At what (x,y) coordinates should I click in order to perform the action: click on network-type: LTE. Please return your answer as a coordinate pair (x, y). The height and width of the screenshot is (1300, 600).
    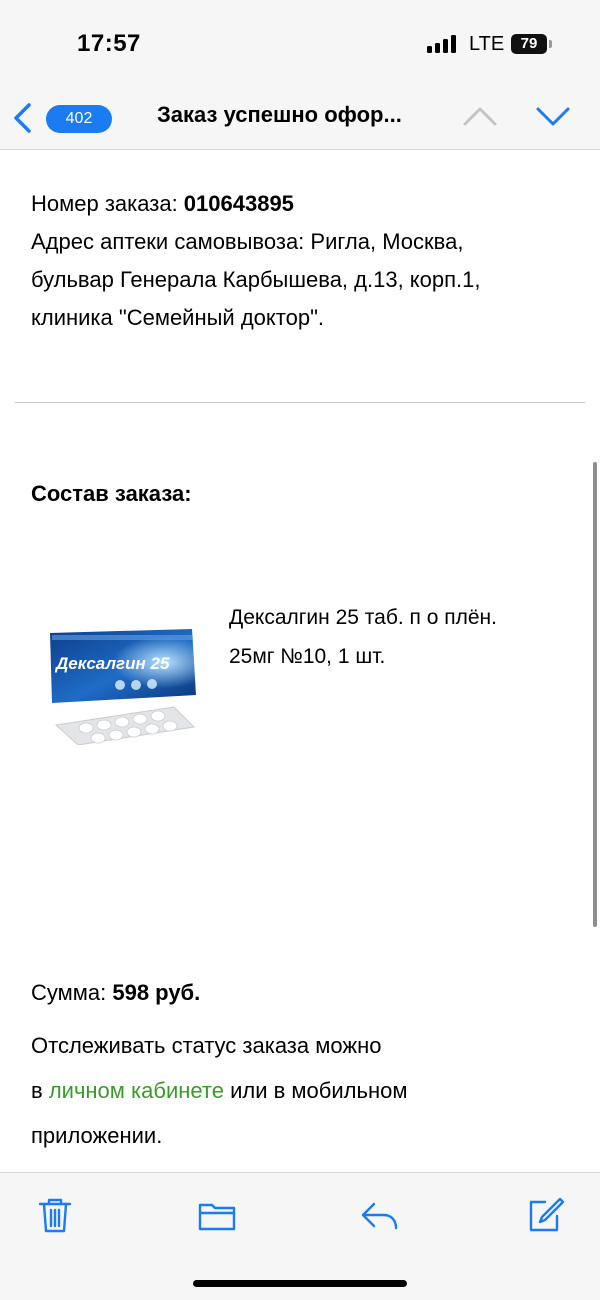
    Looking at the image, I should click on (487, 44).